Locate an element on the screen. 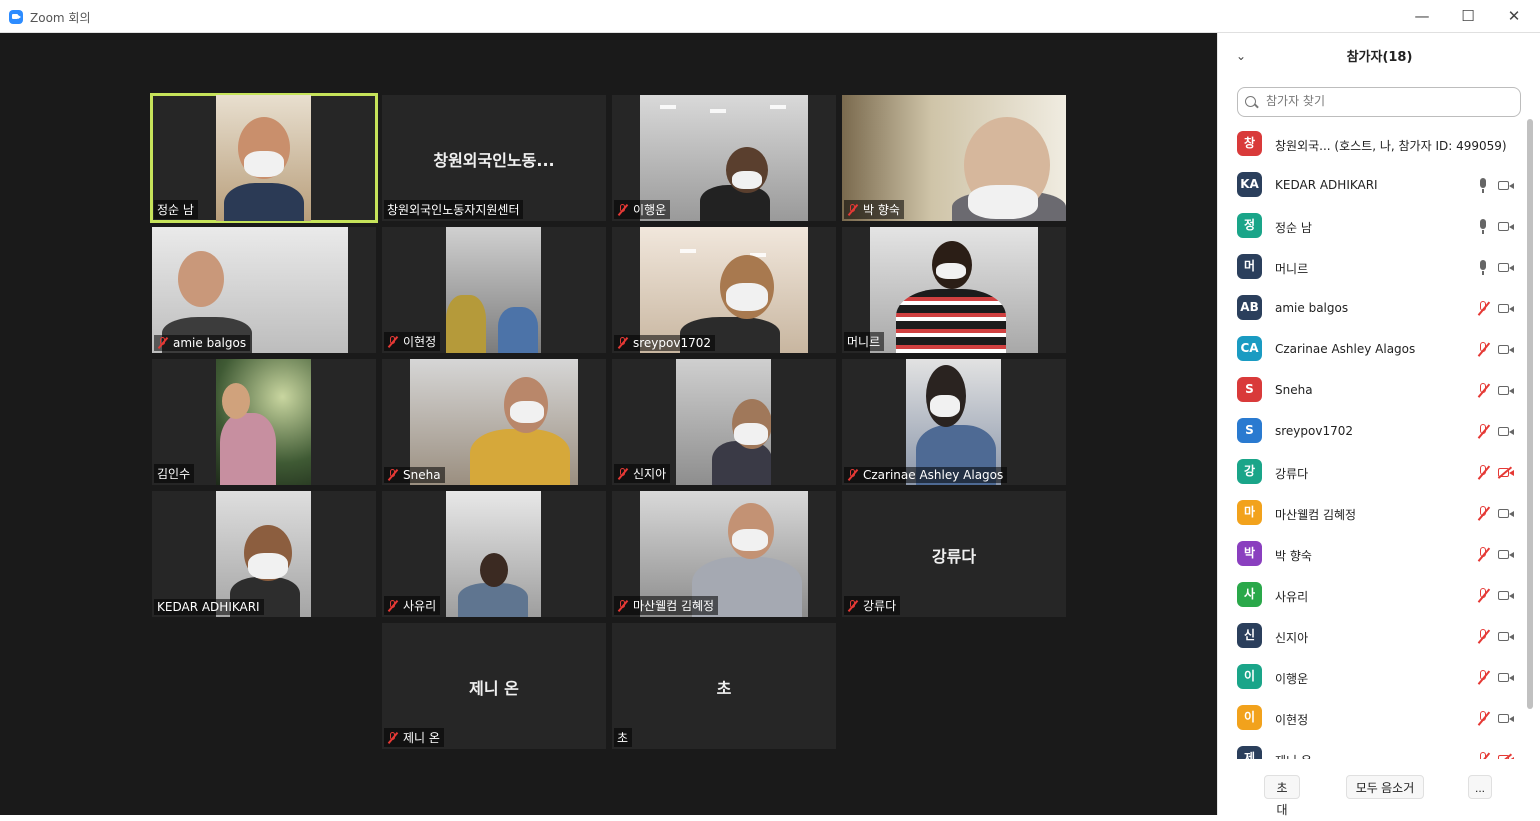 This screenshot has height=821, width=1540. video-tile: 강류다 강류다 is located at coordinates (954, 554).